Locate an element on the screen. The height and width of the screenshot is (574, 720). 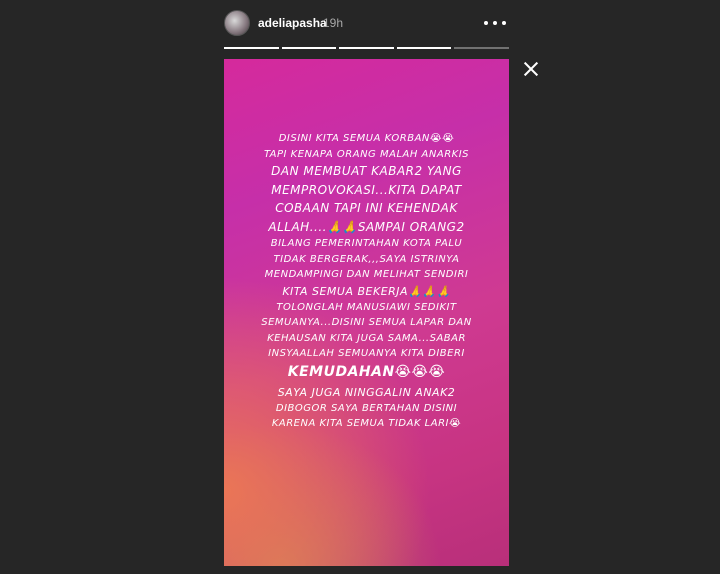
story-text-line: KEMUDAHAN😭😭😭 is located at coordinates (366, 371).